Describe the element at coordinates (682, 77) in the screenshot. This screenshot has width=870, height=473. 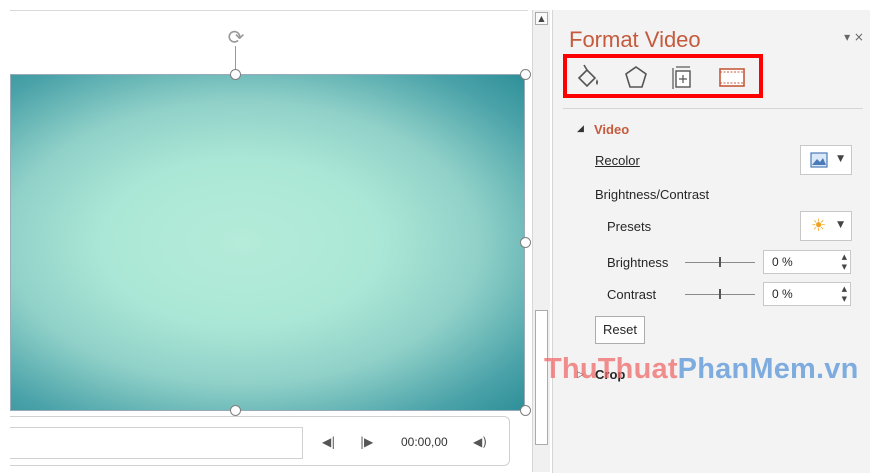
I see `size-properties-icon` at that location.